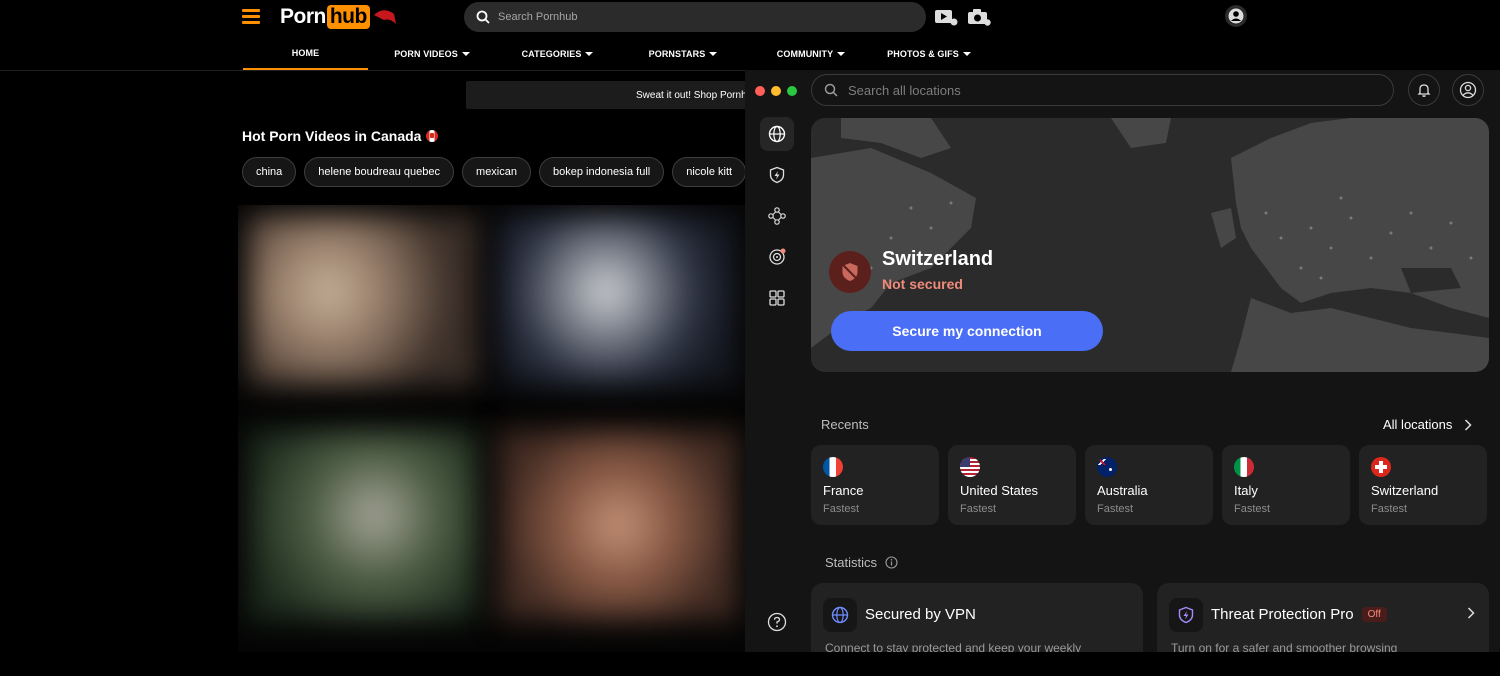 The height and width of the screenshot is (676, 1500). Describe the element at coordinates (1149, 485) in the screenshot. I see `recent-location-card: Australia Fastest` at that location.